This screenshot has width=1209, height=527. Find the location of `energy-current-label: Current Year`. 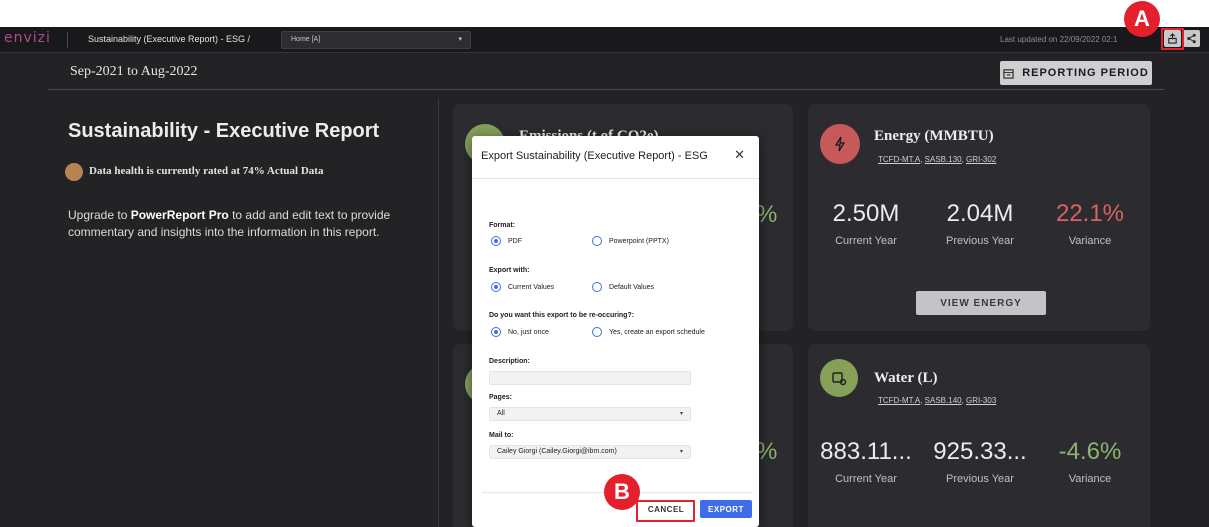

energy-current-label: Current Year is located at coordinates (866, 241).